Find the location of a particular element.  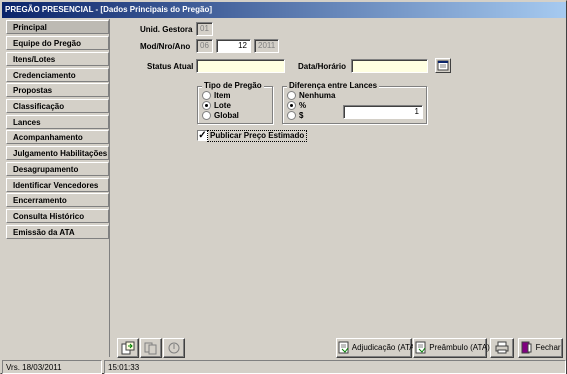

preambulo-button: Preâmbulo (ATA) is located at coordinates (451, 348).